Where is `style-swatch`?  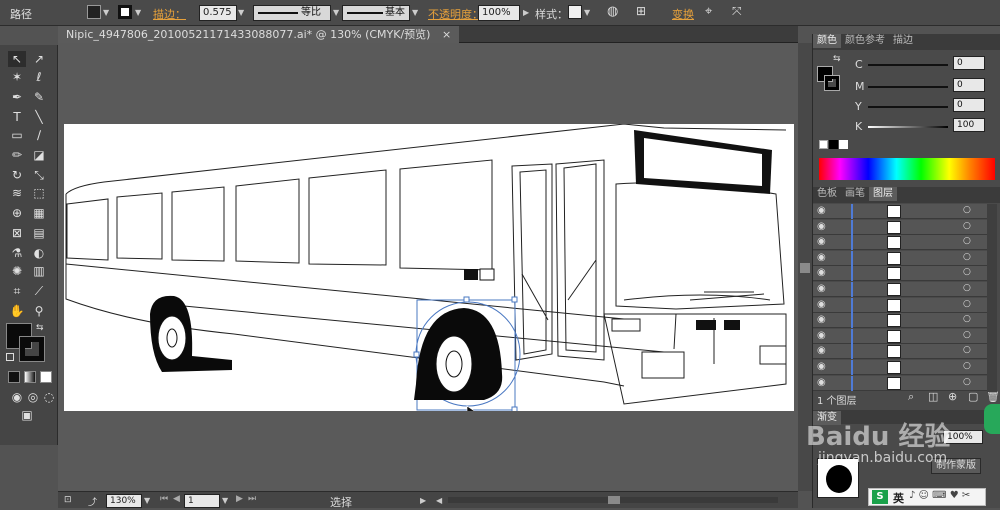
style-swatch is located at coordinates (575, 12).